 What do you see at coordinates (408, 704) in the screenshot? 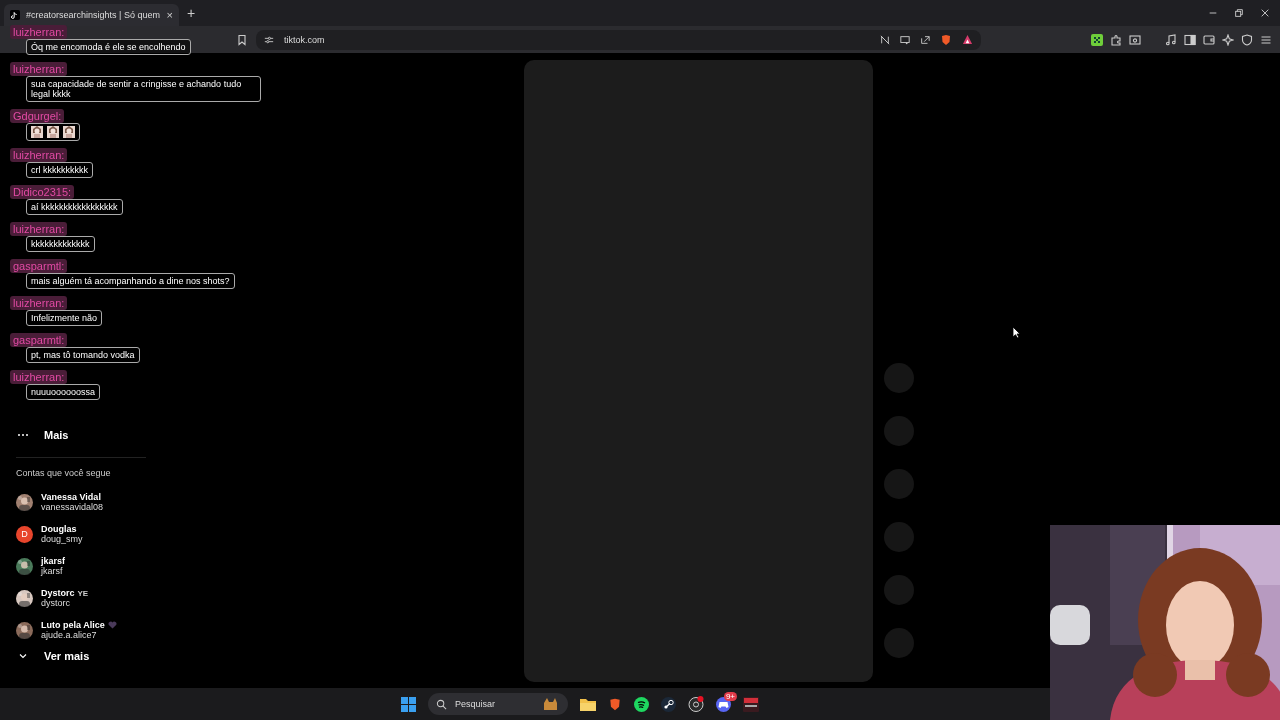
I see `windows-icon` at bounding box center [408, 704].